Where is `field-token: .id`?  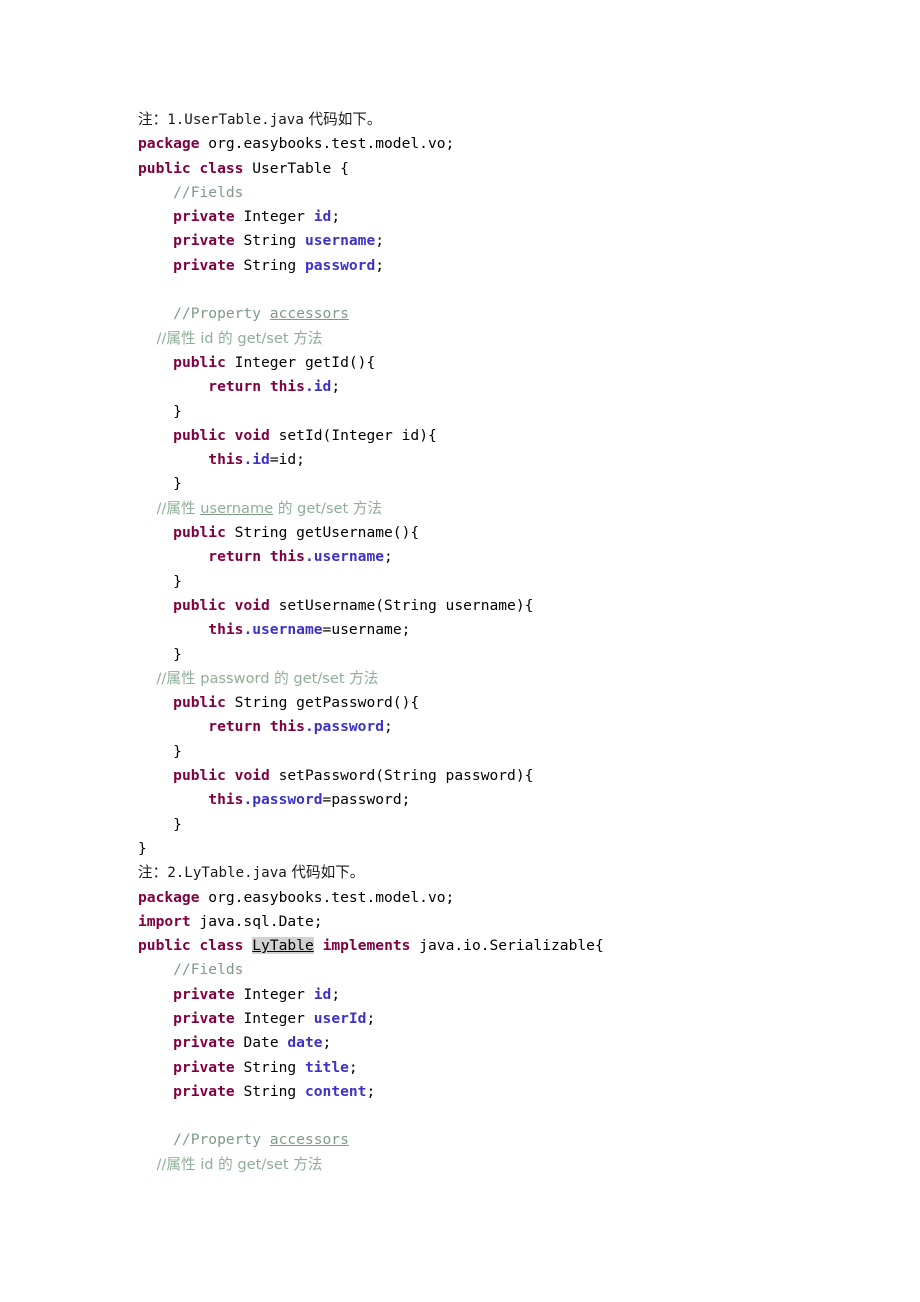
field-token: .id is located at coordinates (256, 460).